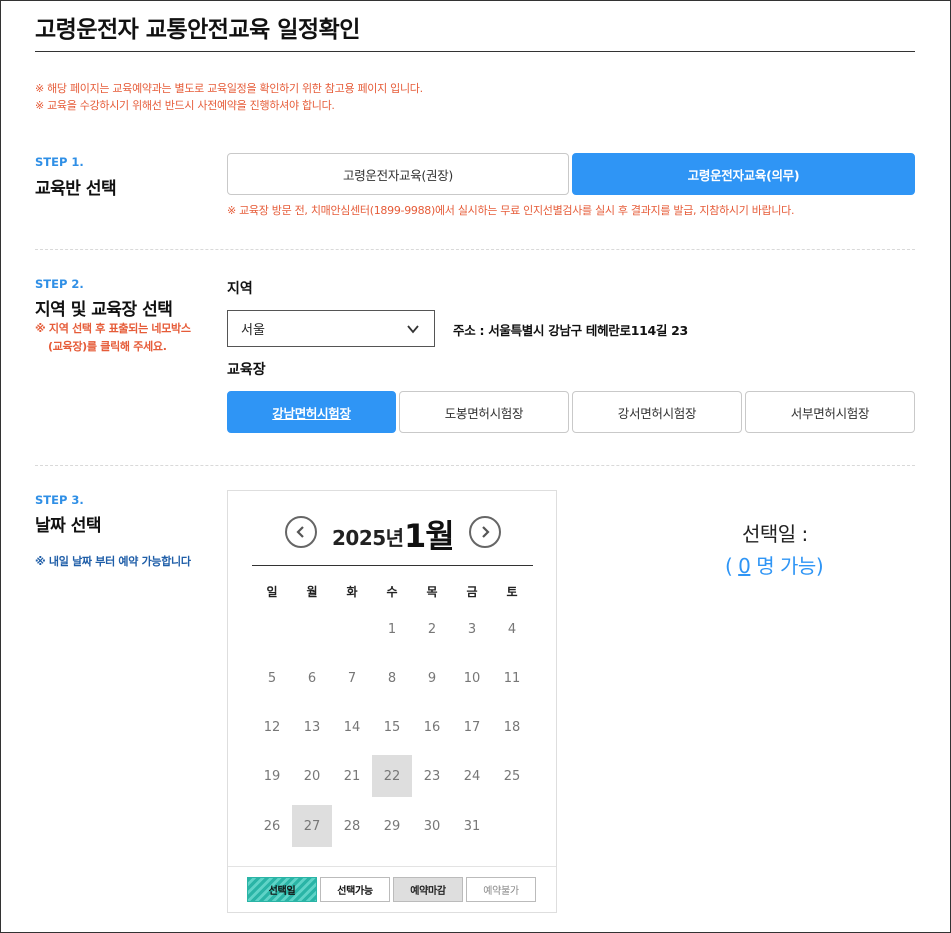 This screenshot has height=933, width=951. I want to click on available-count: ( 0 명 가능), so click(774, 564).